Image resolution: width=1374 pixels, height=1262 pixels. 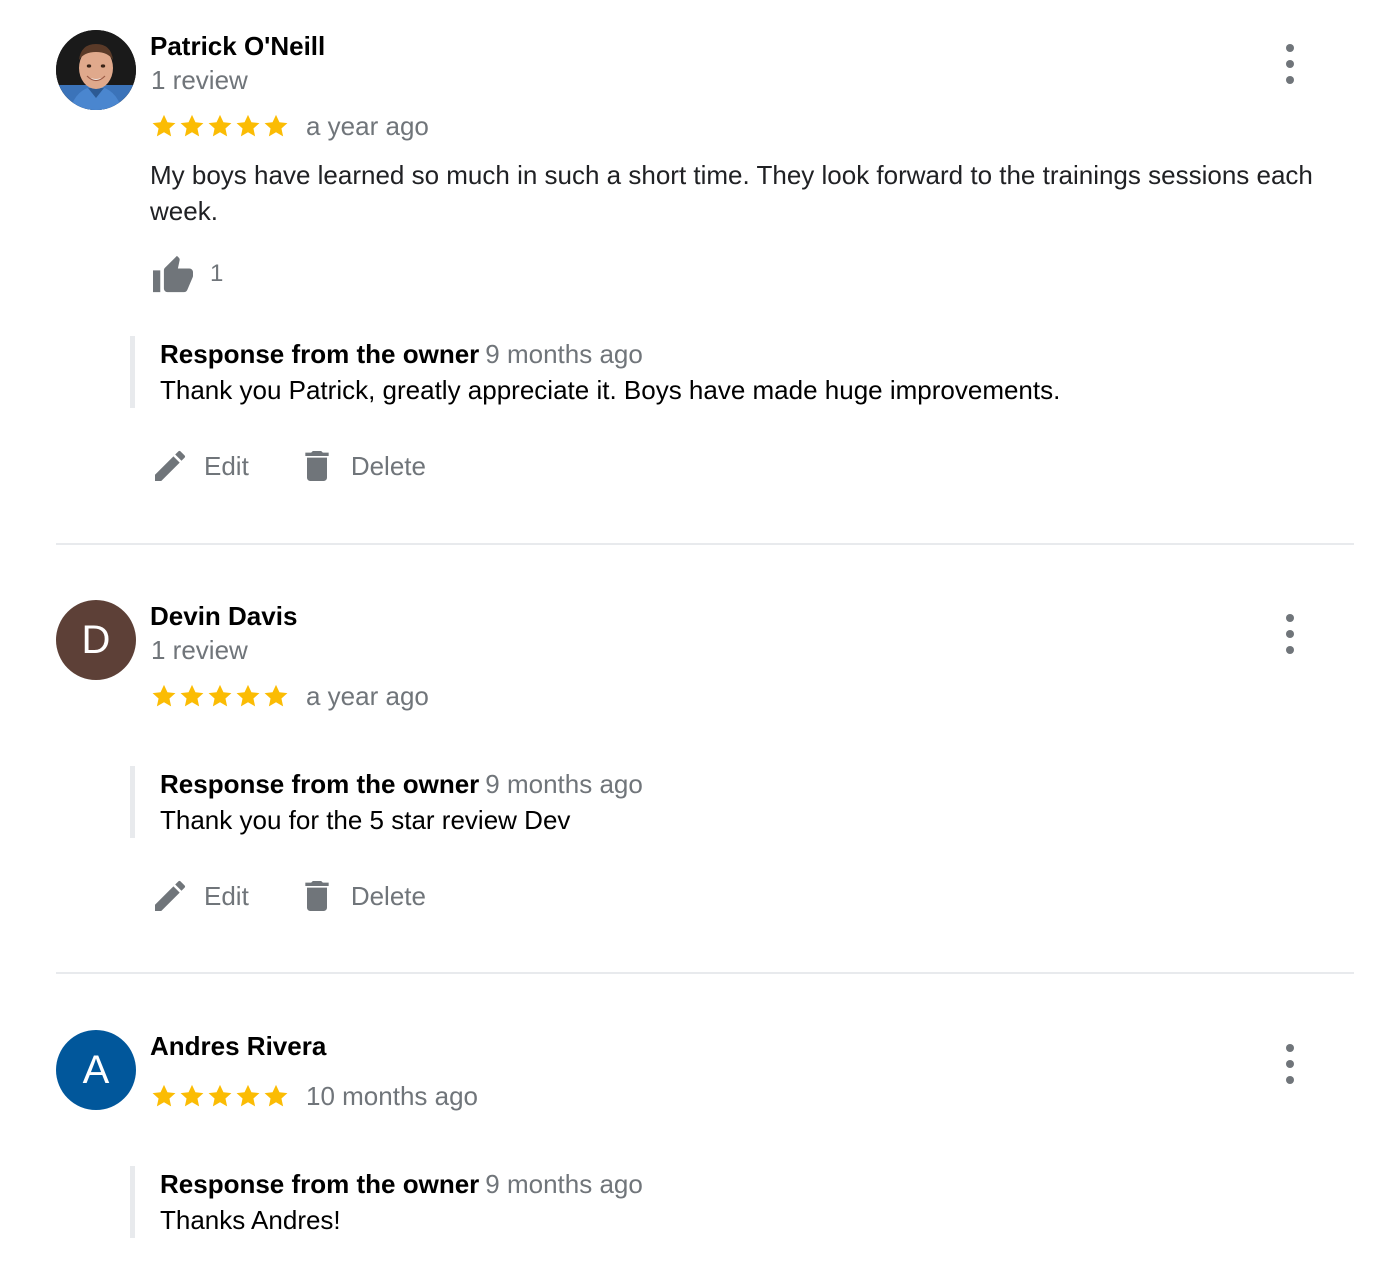 I want to click on reviewer-name: Andres Rivera, so click(x=238, y=1046).